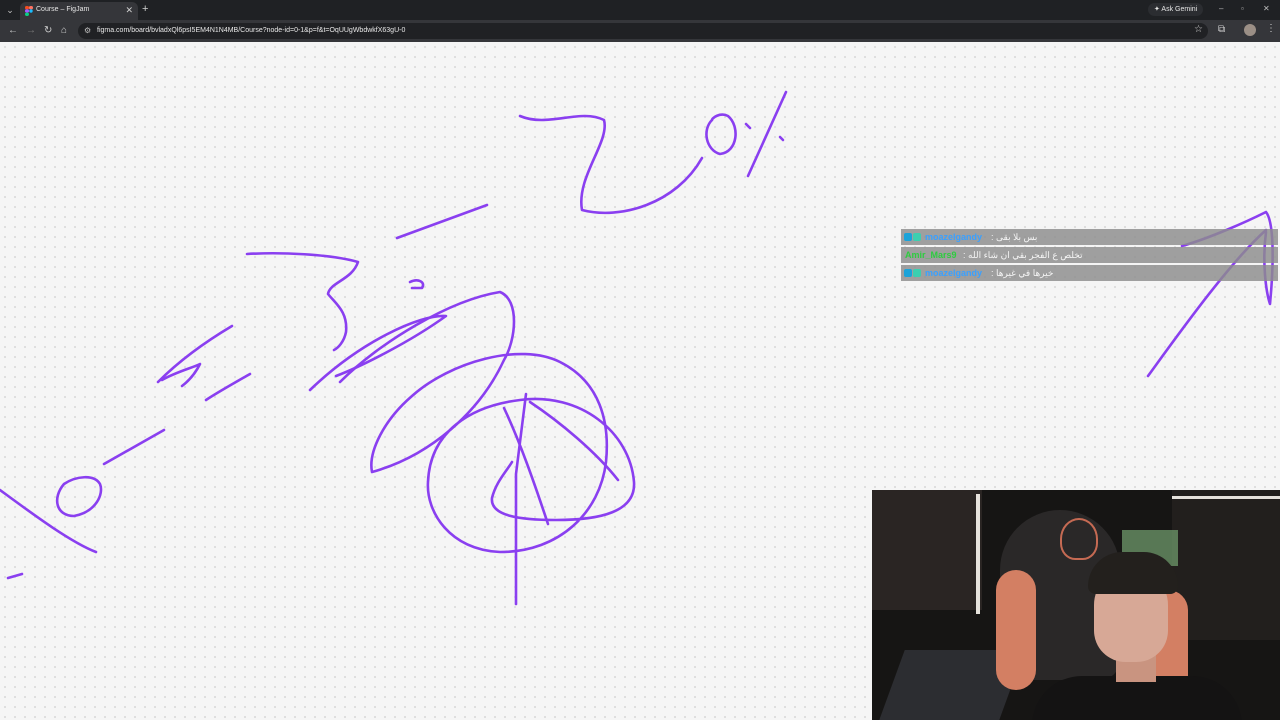  I want to click on extensions-icon: ⧉, so click(1221, 29).